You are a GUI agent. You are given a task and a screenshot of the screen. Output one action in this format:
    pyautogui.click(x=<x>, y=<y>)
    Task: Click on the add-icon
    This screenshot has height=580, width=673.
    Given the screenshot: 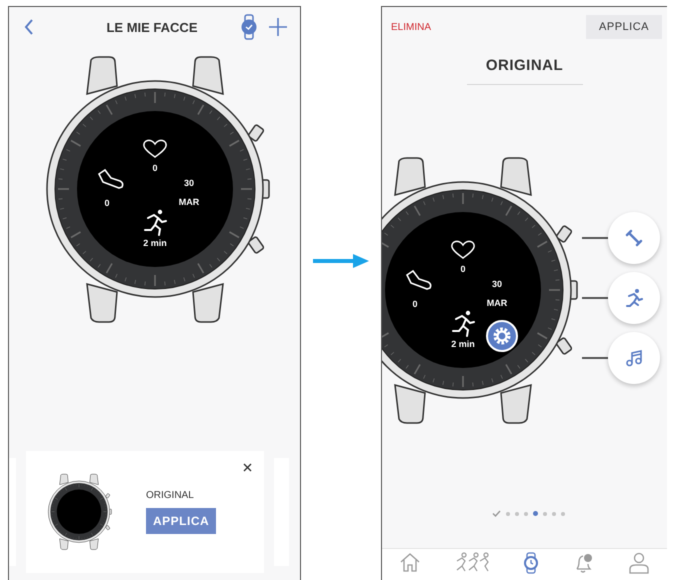 What is the action you would take?
    pyautogui.click(x=278, y=27)
    